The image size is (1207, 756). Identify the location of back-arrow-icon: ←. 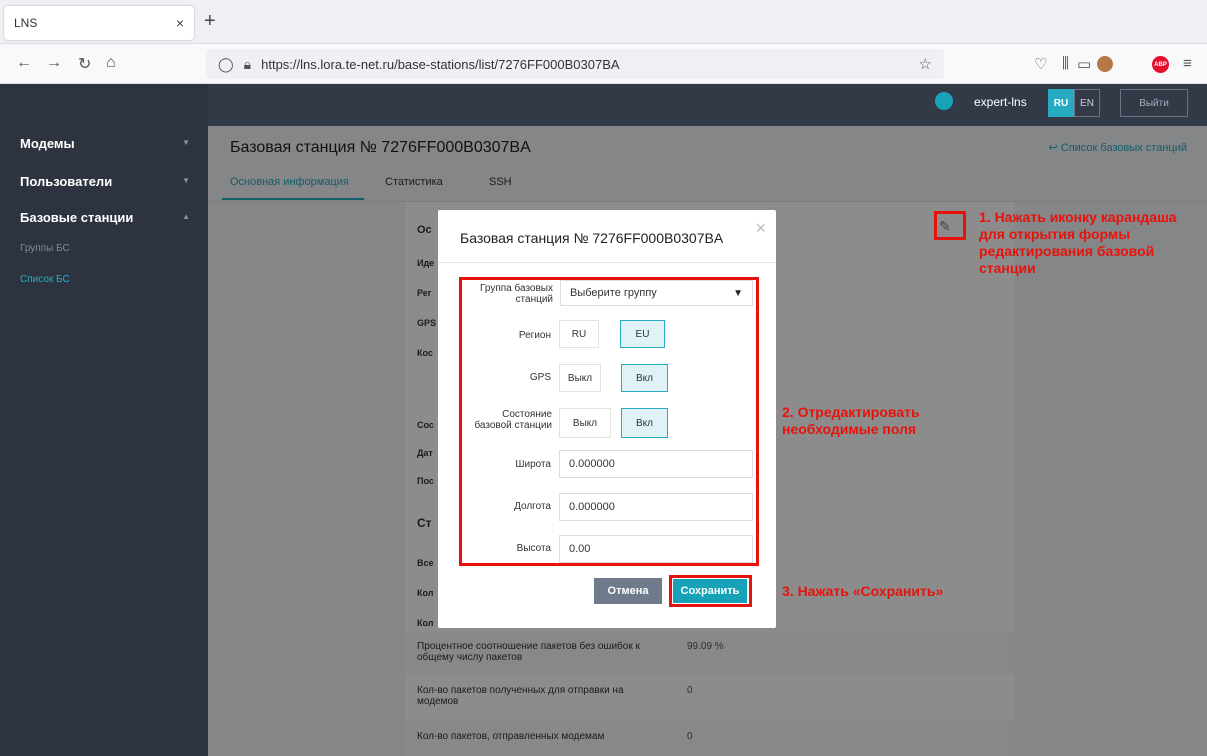
(24, 63).